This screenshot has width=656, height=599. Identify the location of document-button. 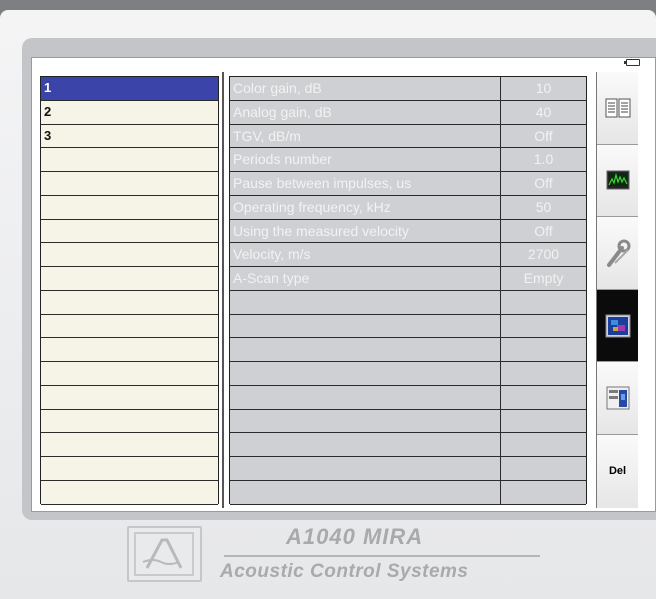
(617, 108).